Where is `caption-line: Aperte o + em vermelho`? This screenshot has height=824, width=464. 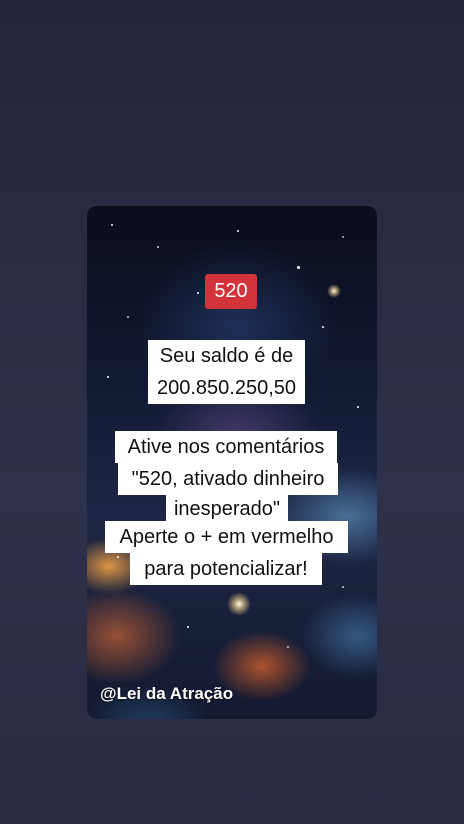 caption-line: Aperte o + em vermelho is located at coordinates (226, 537).